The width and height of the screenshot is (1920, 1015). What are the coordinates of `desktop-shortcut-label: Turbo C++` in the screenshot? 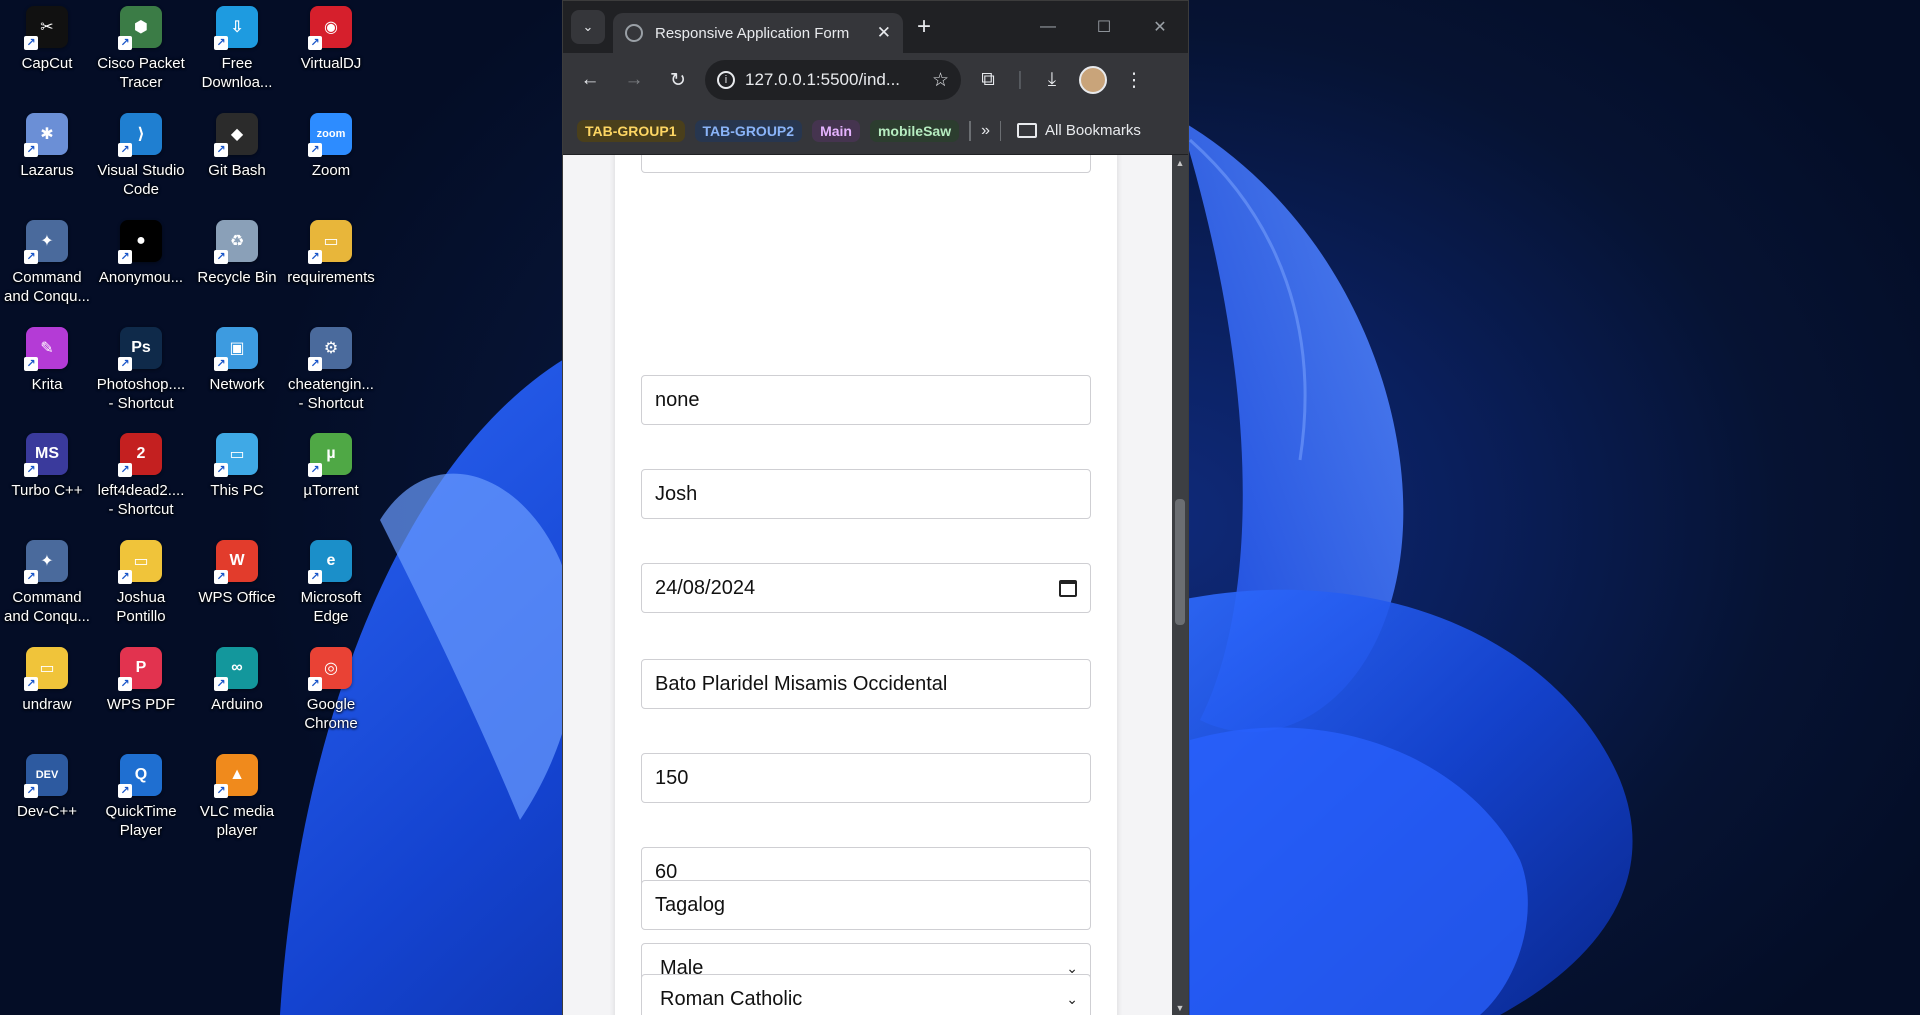 It's located at (47, 490).